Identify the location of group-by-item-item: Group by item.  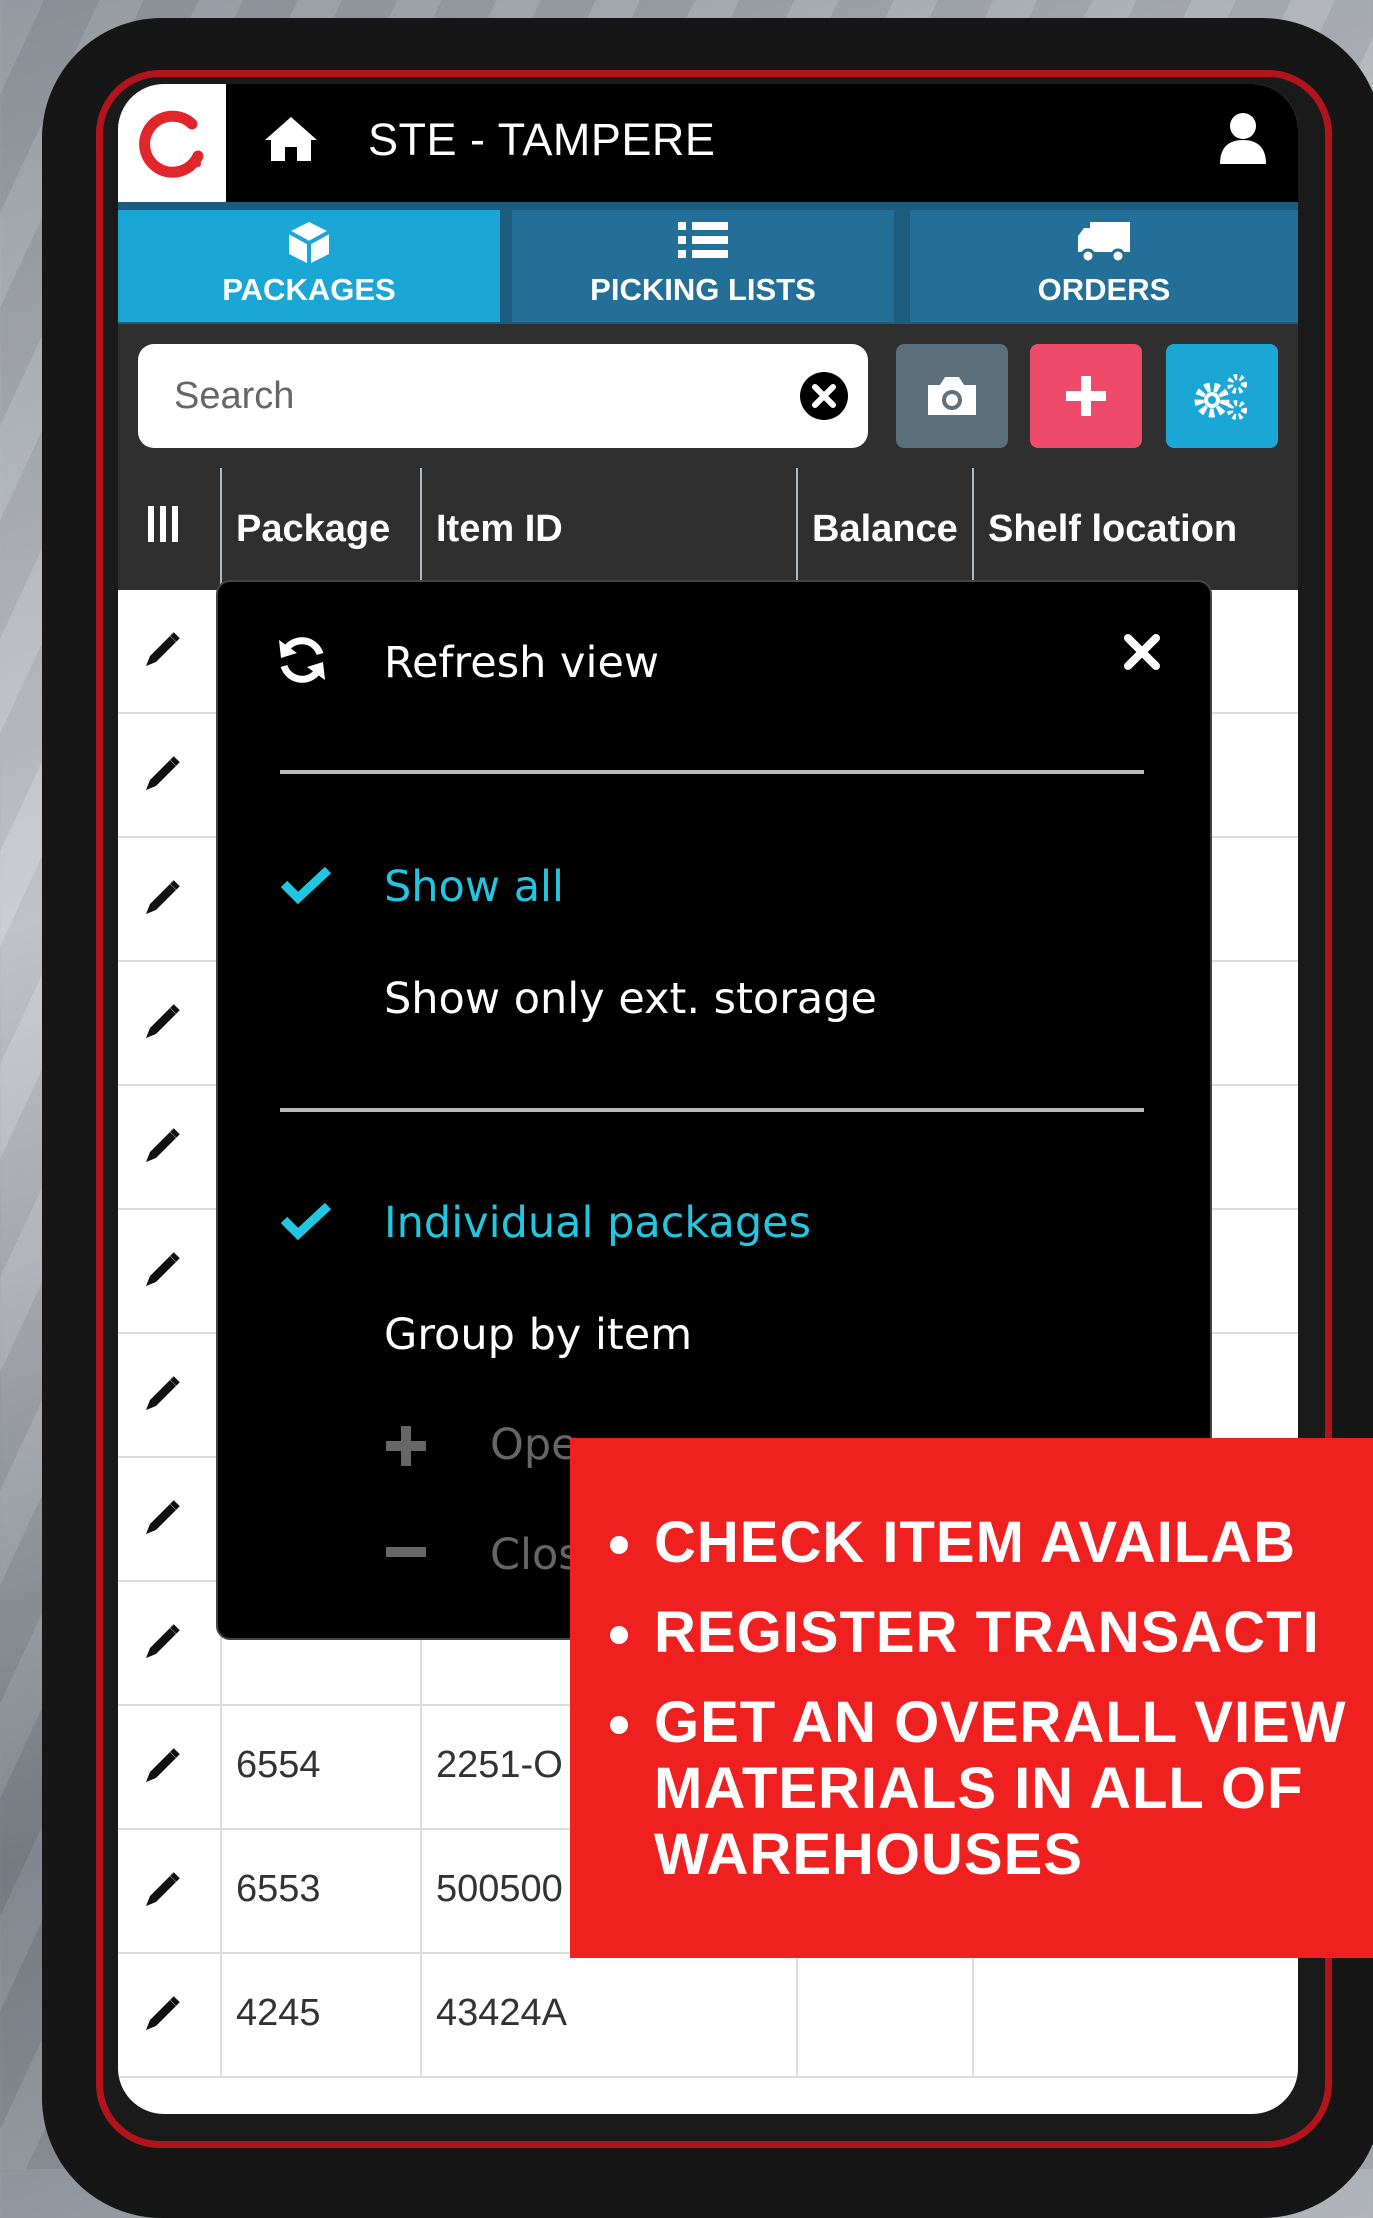
(538, 1335).